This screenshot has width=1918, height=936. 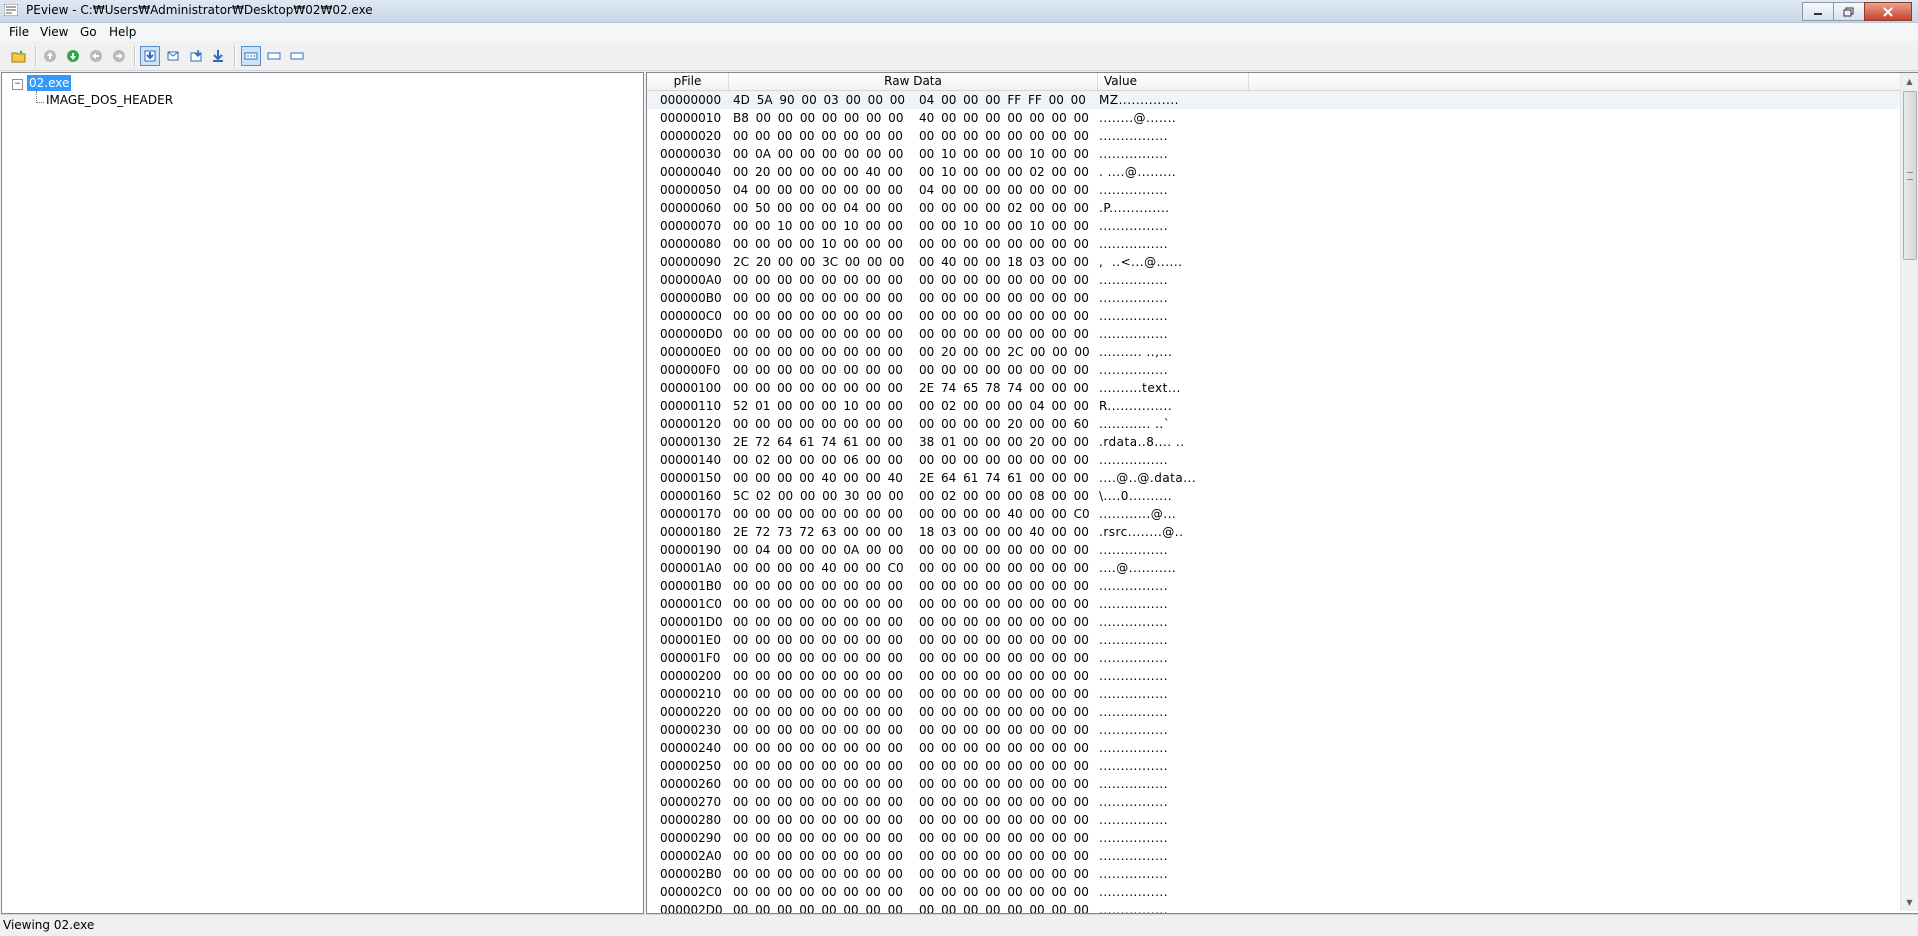 I want to click on scroll-down-arrow-icon: ▼, so click(x=1909, y=902).